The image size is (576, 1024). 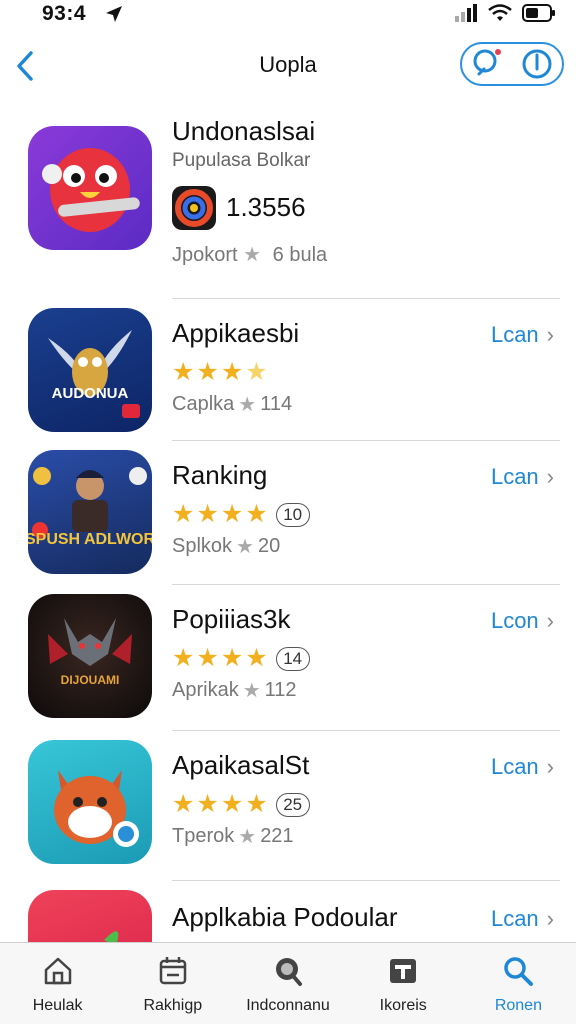 I want to click on owl-icon: AUDONUA, so click(x=90, y=370).